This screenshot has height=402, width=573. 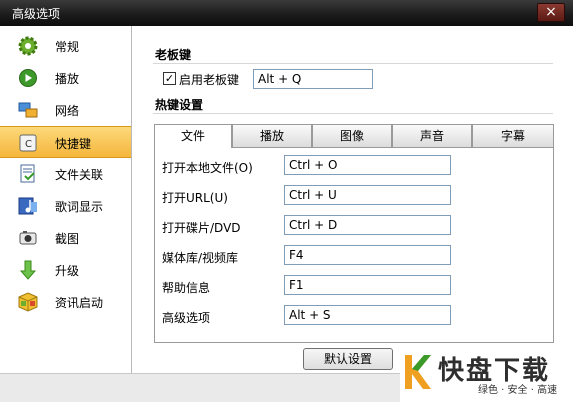 I want to click on sidebar-item-general: 常规, so click(x=65, y=46).